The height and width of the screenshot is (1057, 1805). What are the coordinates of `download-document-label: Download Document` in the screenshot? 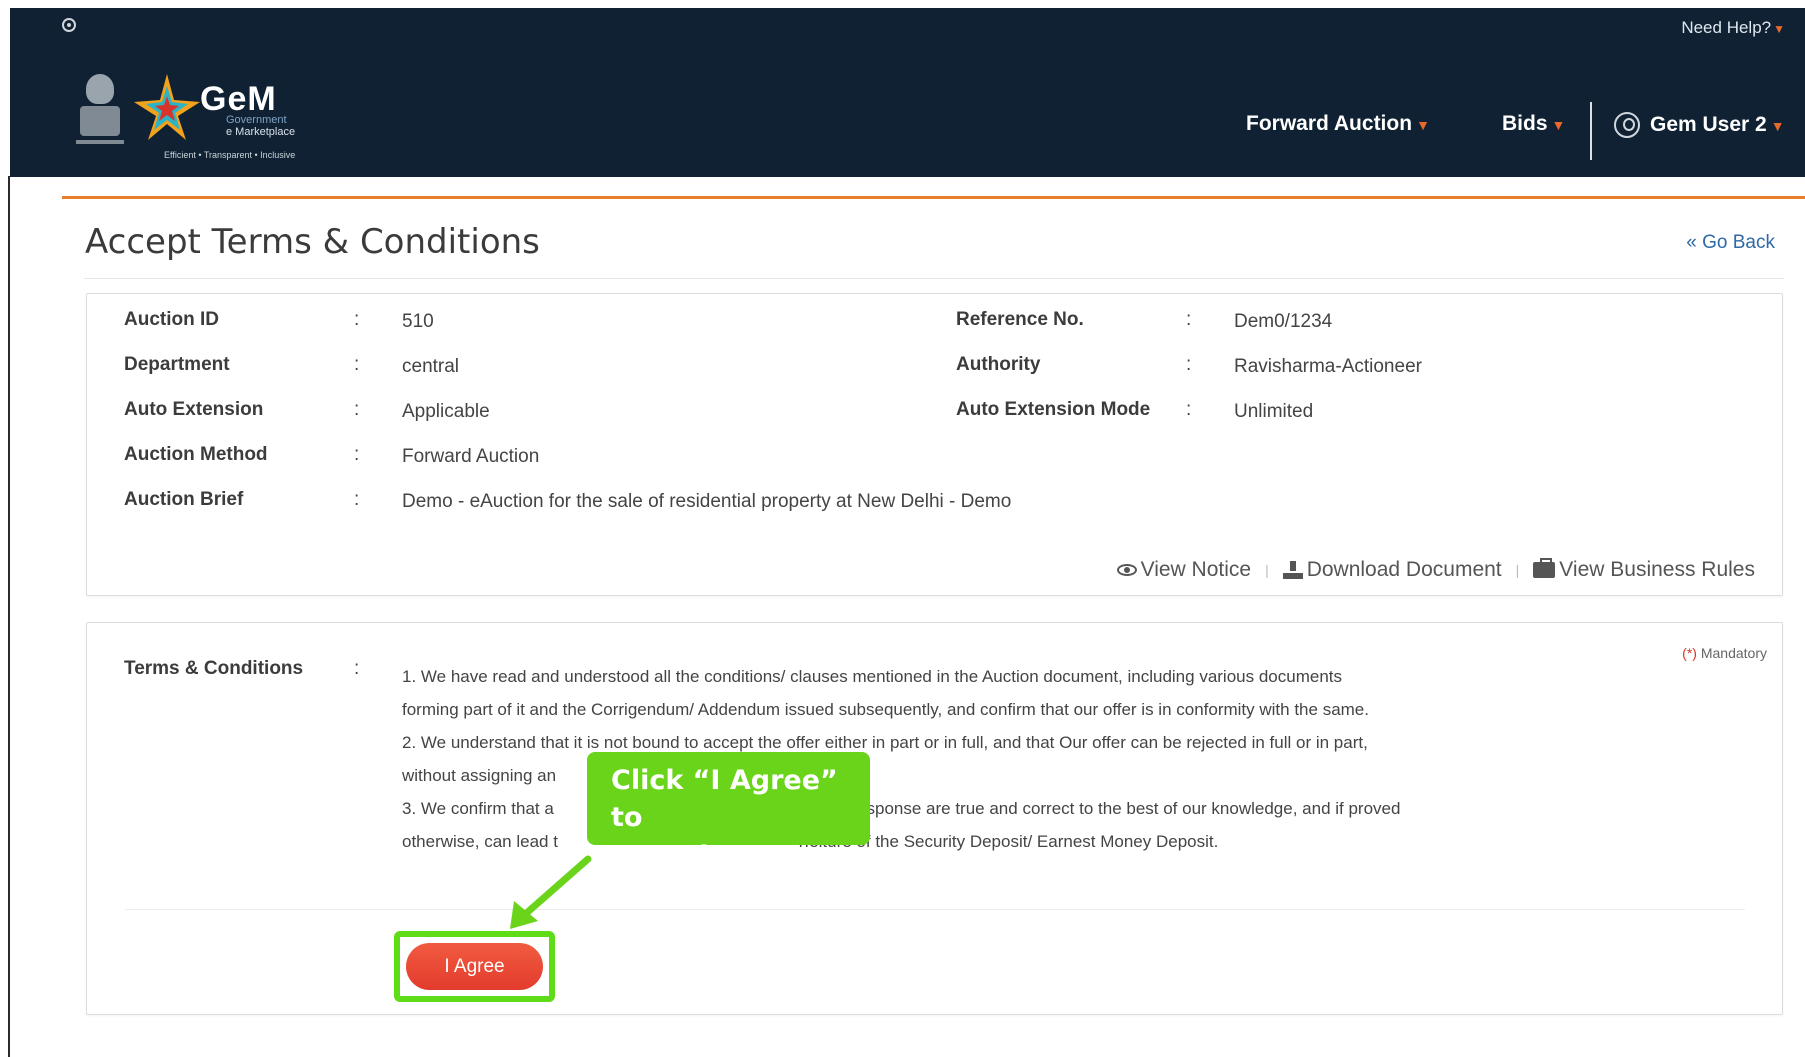 It's located at (1404, 569).